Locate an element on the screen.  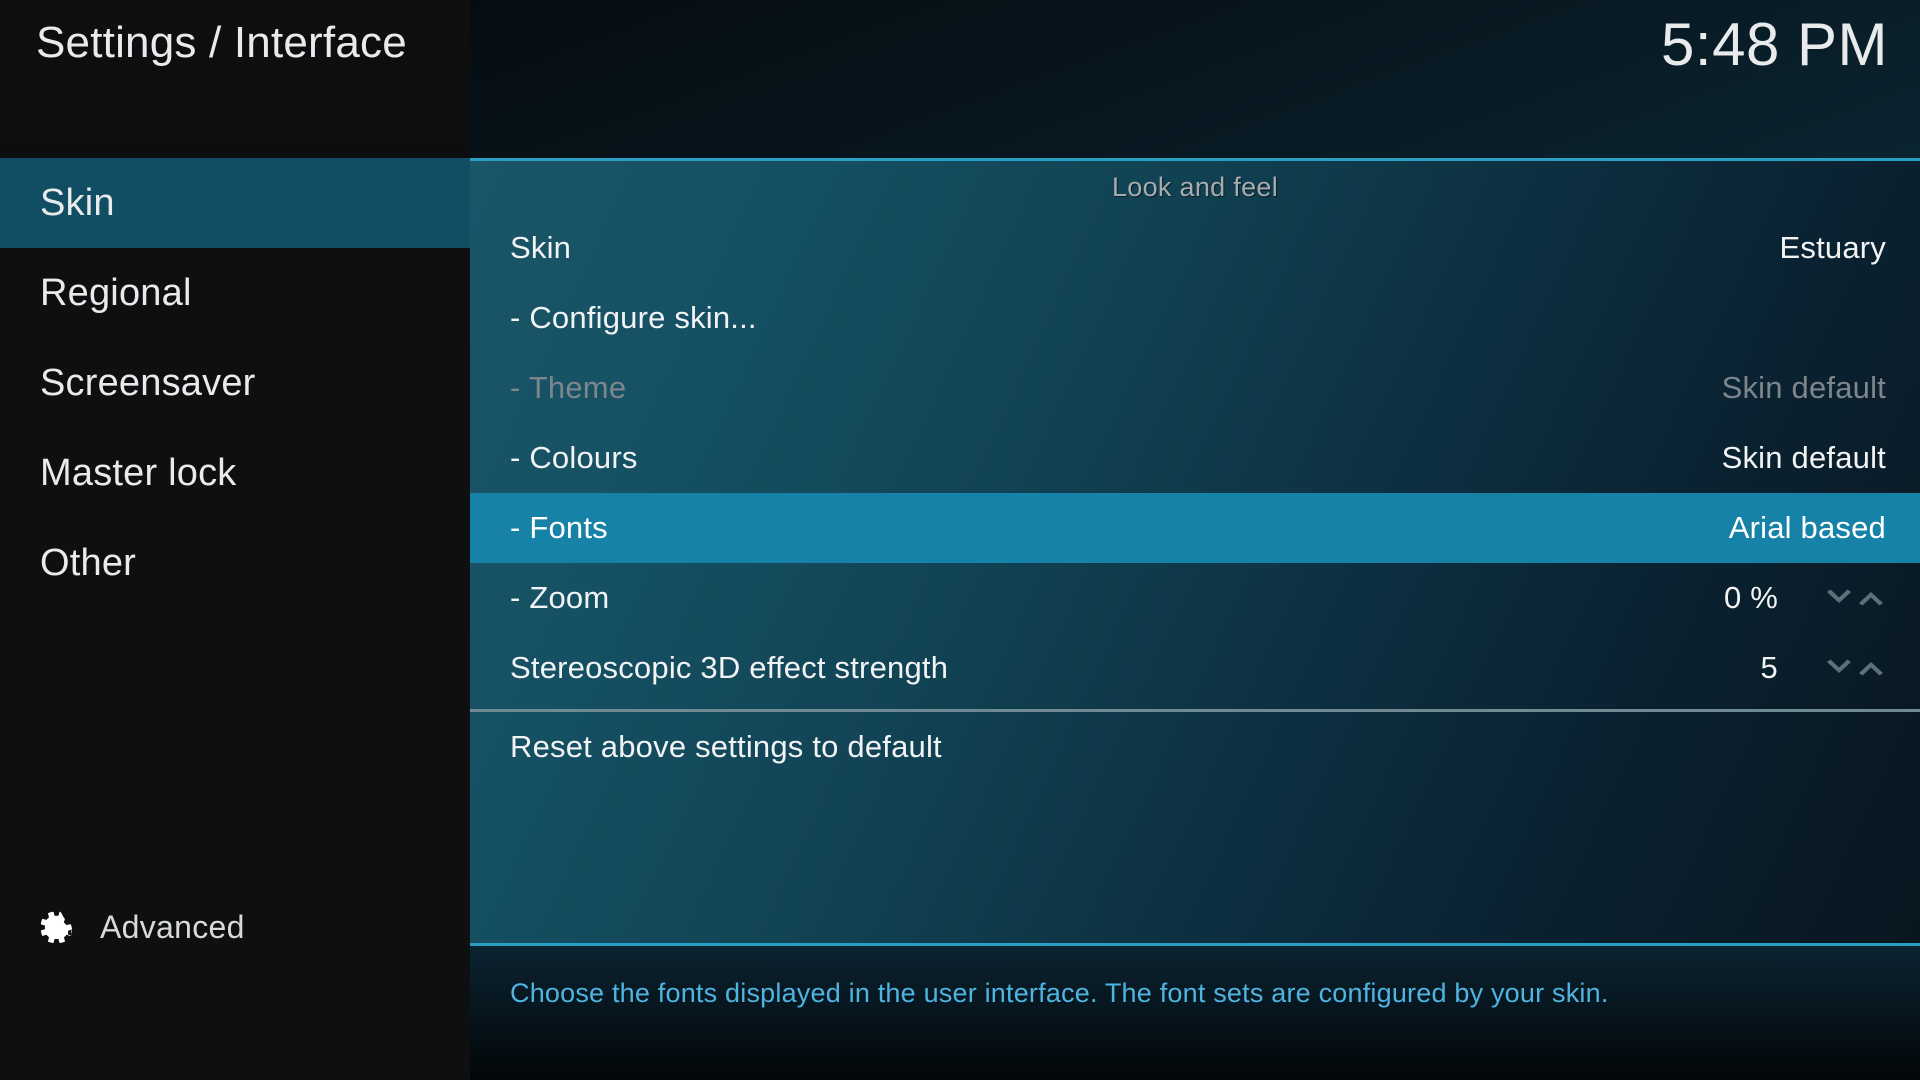
setting-row: - Fonts Arial based is located at coordinates (1195, 528).